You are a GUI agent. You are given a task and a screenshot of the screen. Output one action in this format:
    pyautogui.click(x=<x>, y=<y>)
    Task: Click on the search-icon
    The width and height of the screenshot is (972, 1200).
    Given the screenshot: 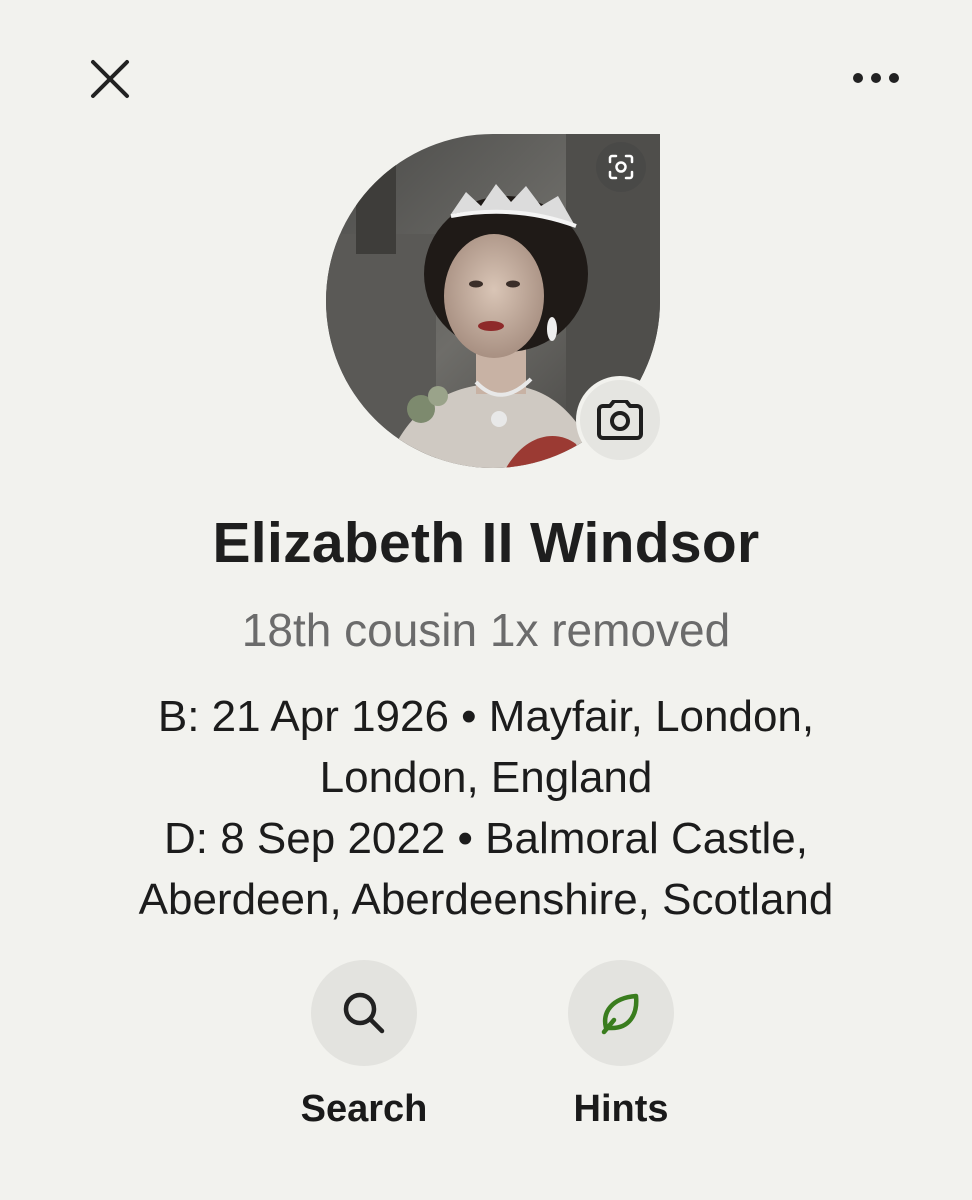 What is the action you would take?
    pyautogui.click(x=364, y=1013)
    